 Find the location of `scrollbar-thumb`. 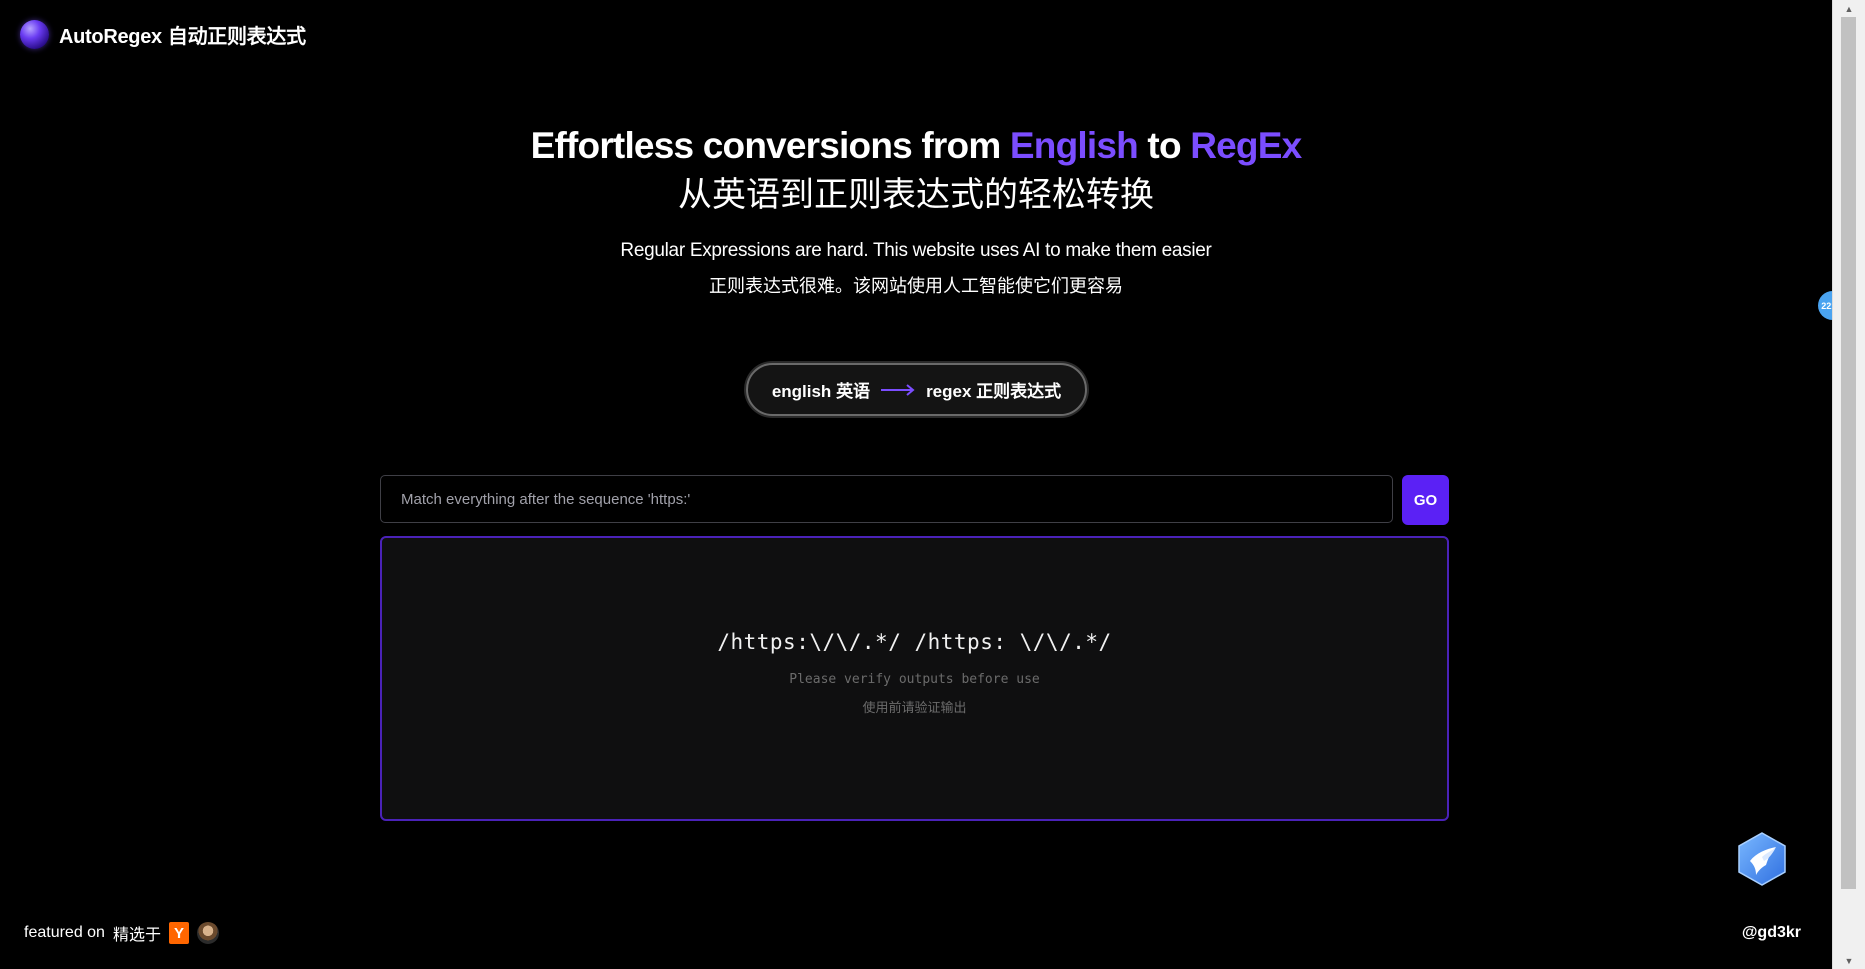

scrollbar-thumb is located at coordinates (1848, 453).